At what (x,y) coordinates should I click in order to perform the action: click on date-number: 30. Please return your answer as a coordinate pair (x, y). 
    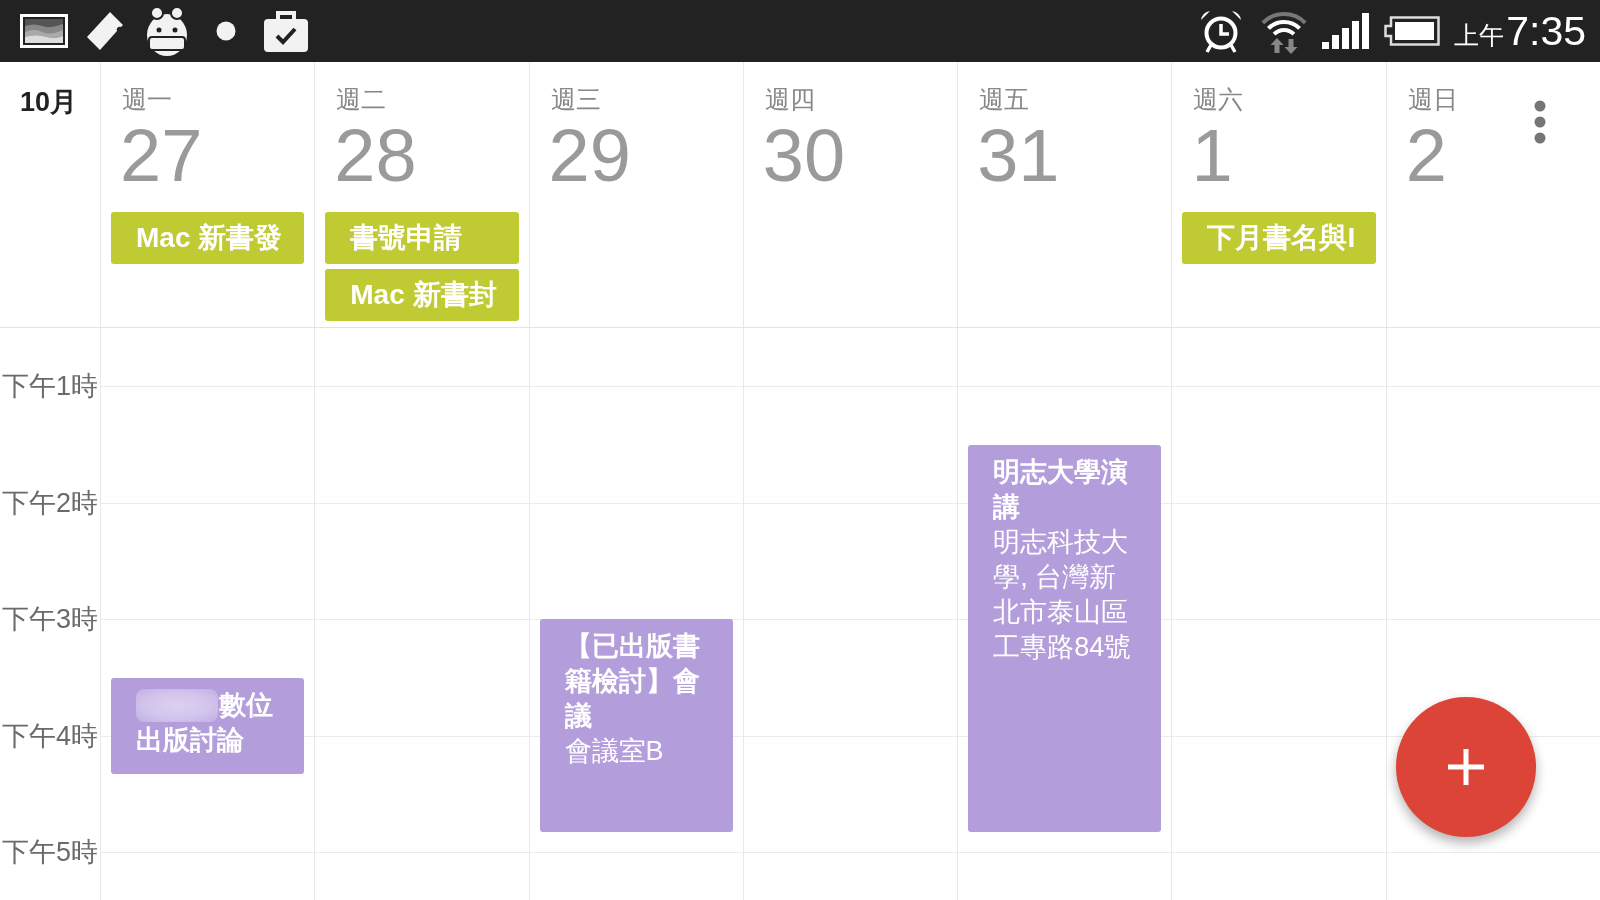
    Looking at the image, I should click on (804, 156).